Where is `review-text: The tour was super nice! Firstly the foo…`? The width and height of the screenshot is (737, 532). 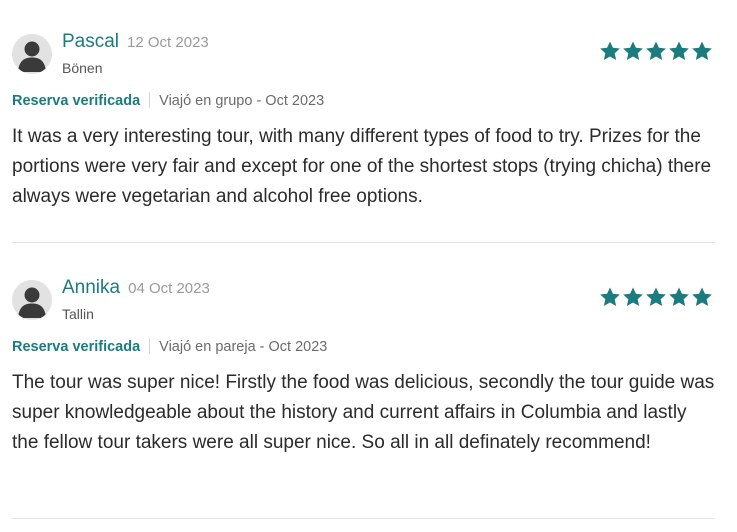
review-text: The tour was super nice! Firstly the foo… is located at coordinates (363, 412).